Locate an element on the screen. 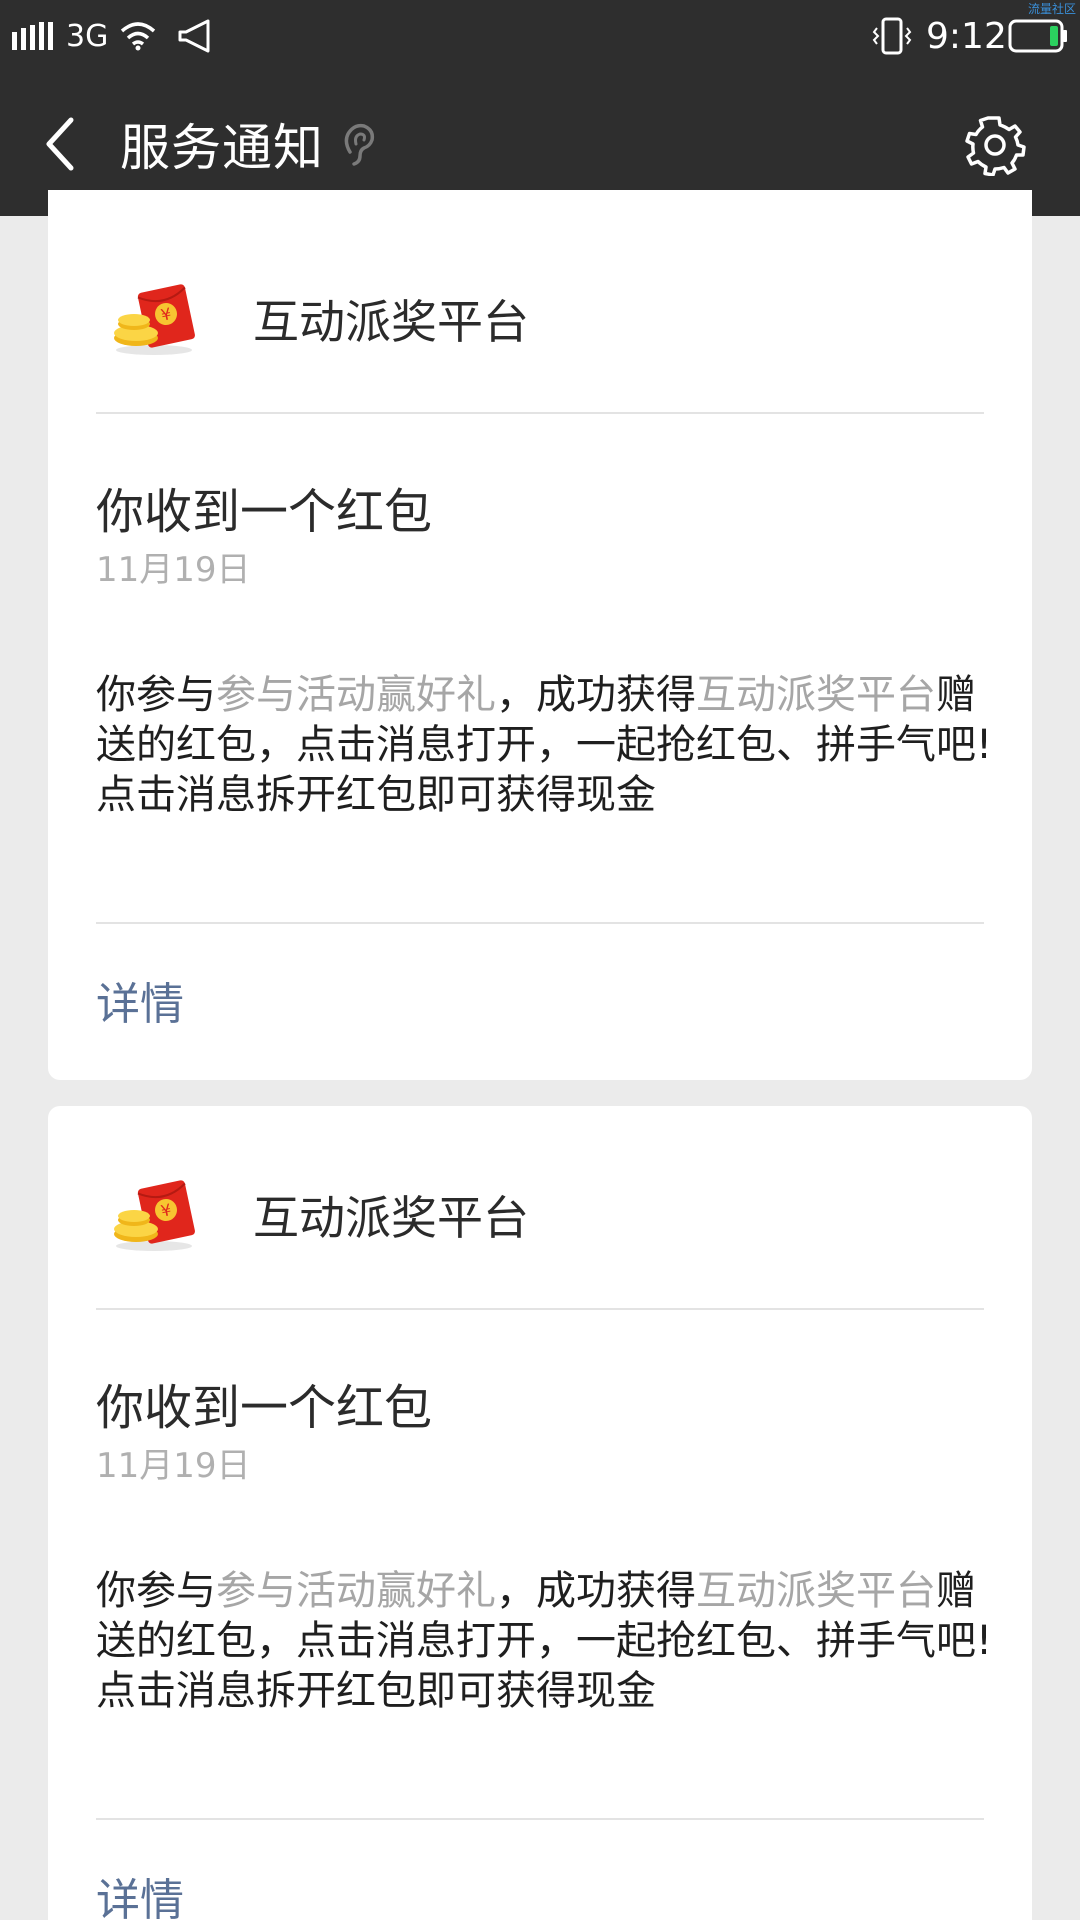  status-bar: 3G 9:12 流量社区 is located at coordinates (540, 36).